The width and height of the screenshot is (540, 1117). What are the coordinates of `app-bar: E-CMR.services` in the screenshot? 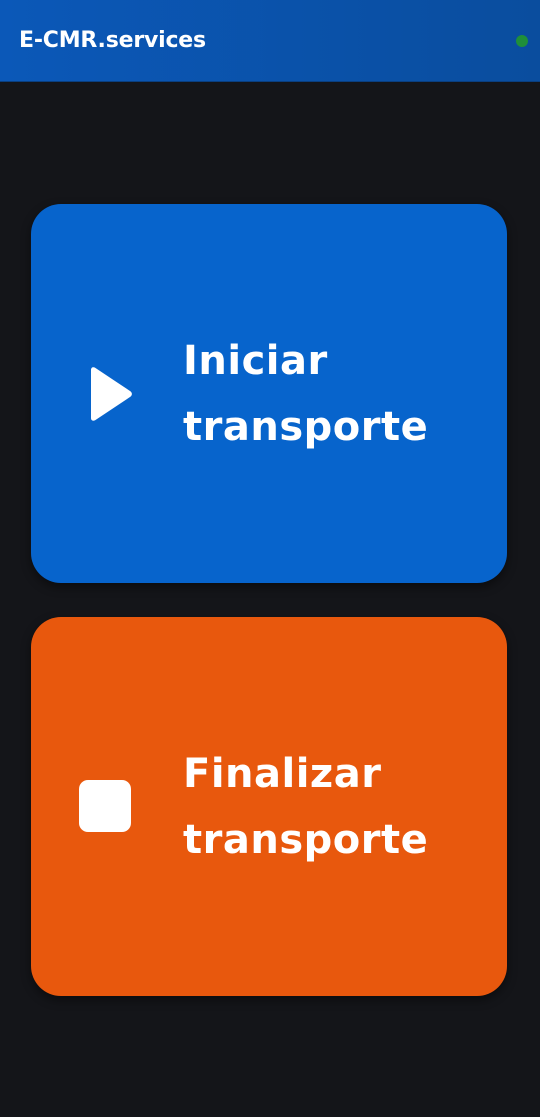 It's located at (270, 41).